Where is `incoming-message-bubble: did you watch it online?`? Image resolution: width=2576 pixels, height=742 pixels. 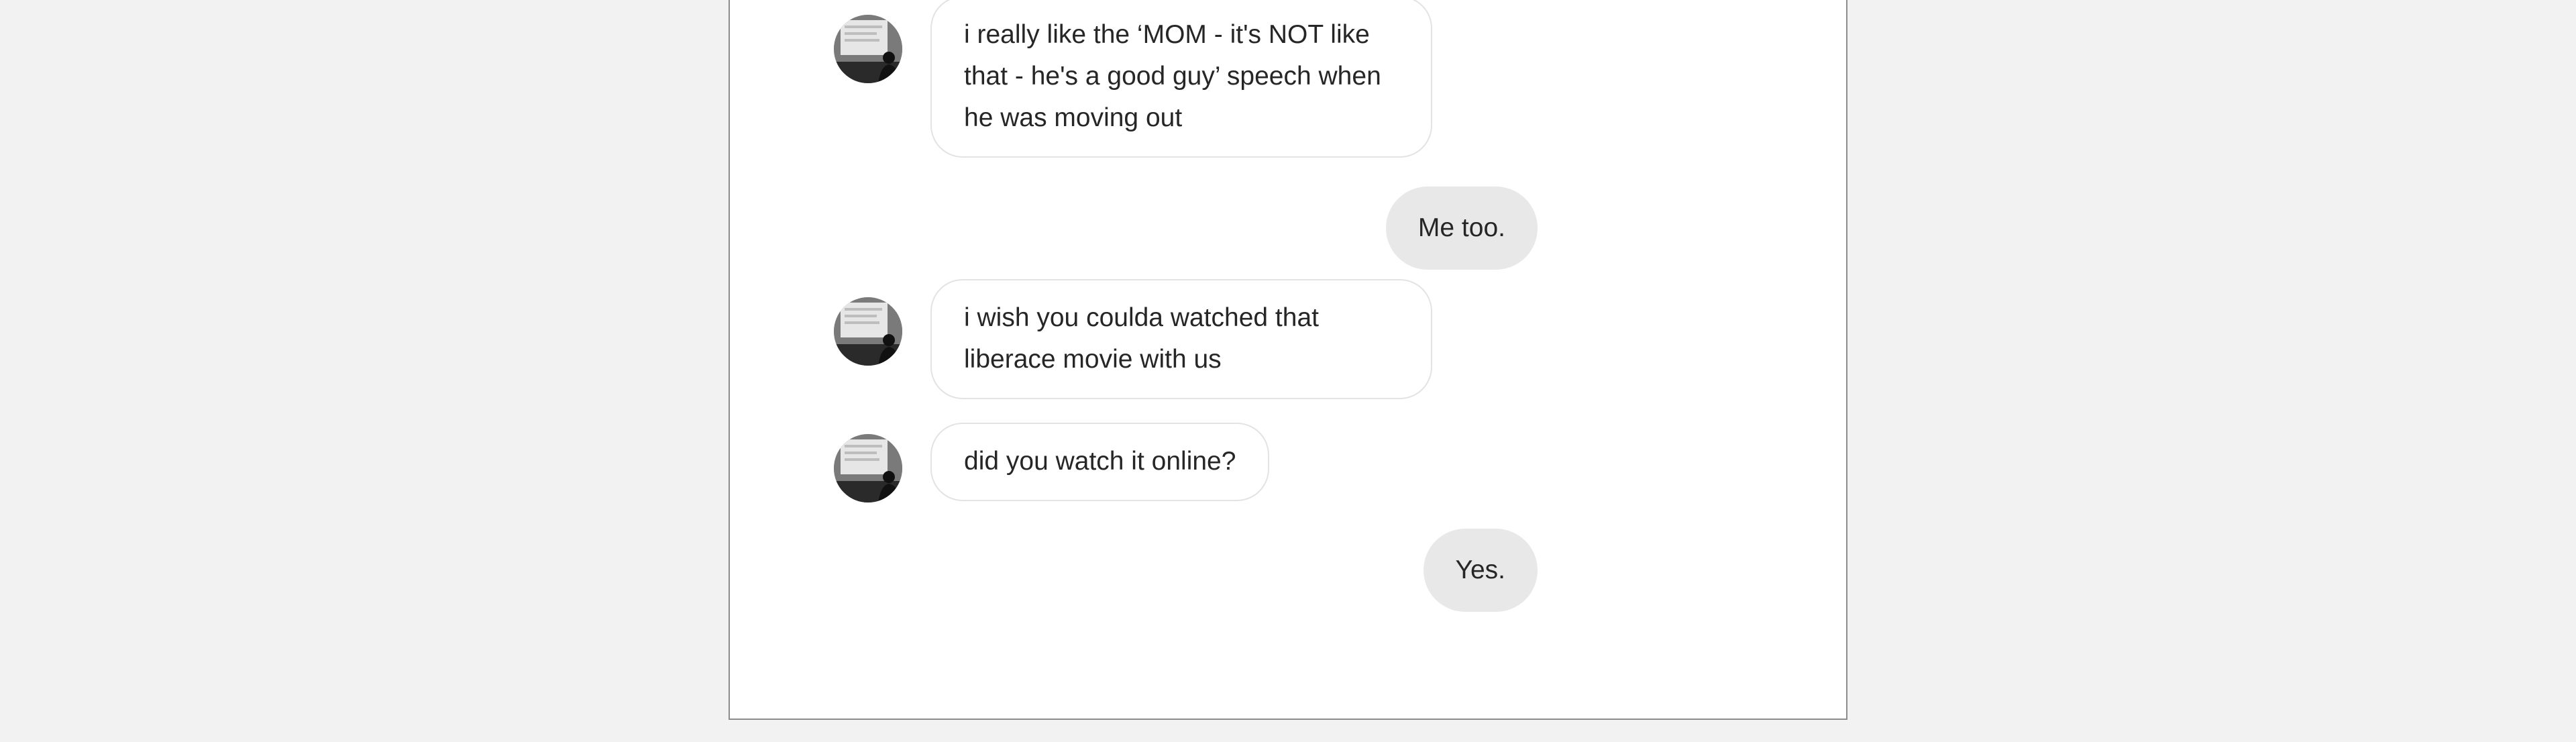 incoming-message-bubble: did you watch it online? is located at coordinates (1100, 462).